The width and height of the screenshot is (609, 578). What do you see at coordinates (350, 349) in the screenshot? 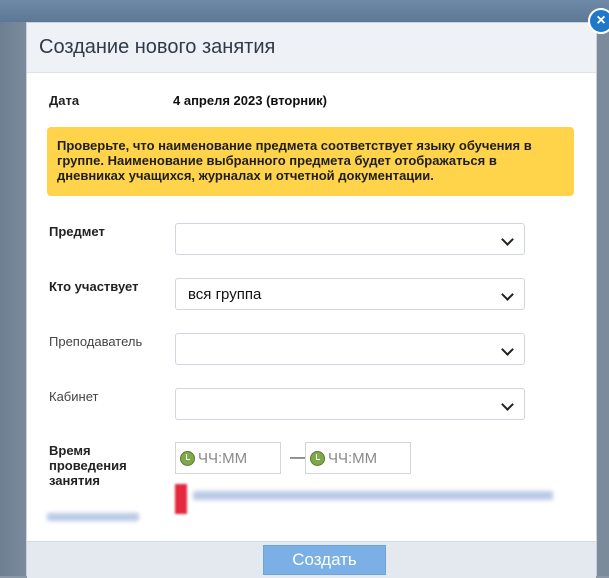
I see `teacher-select` at bounding box center [350, 349].